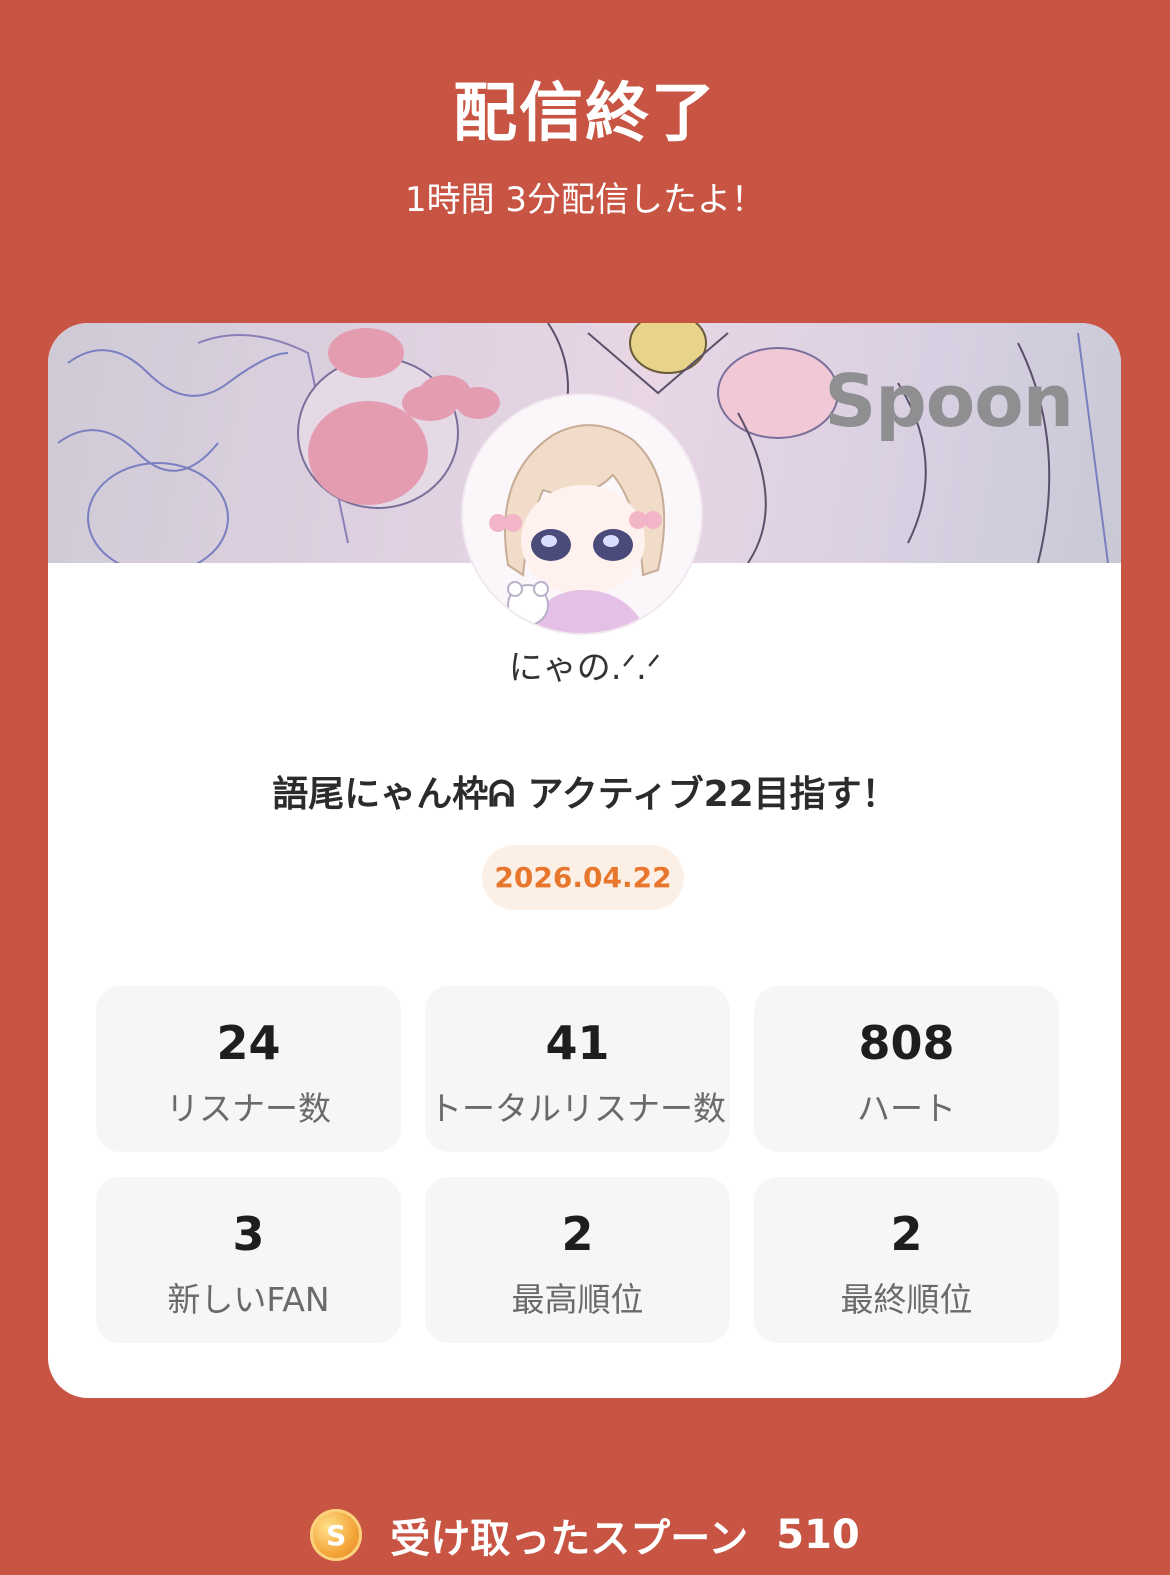  Describe the element at coordinates (949, 401) in the screenshot. I see `spoon-logo: Spoon` at that location.